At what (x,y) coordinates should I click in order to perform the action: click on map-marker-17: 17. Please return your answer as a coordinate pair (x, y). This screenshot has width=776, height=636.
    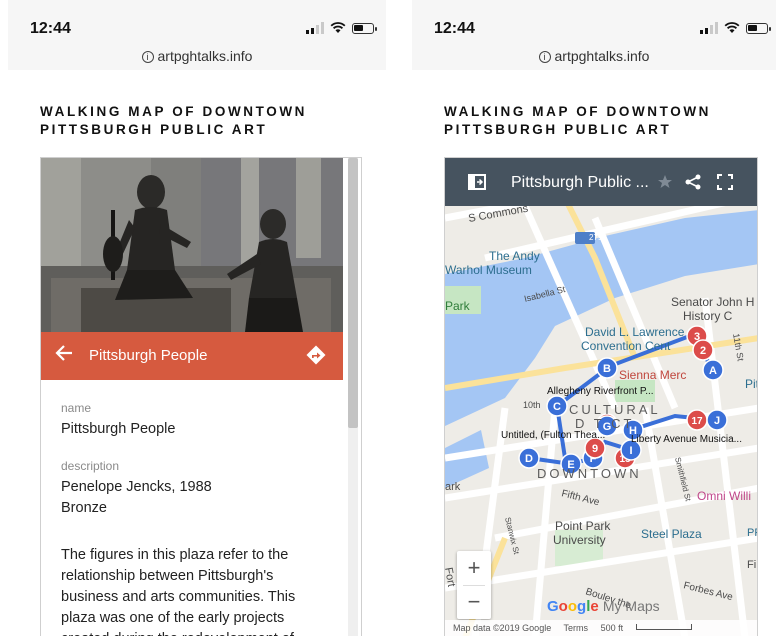
    Looking at the image, I should click on (697, 420).